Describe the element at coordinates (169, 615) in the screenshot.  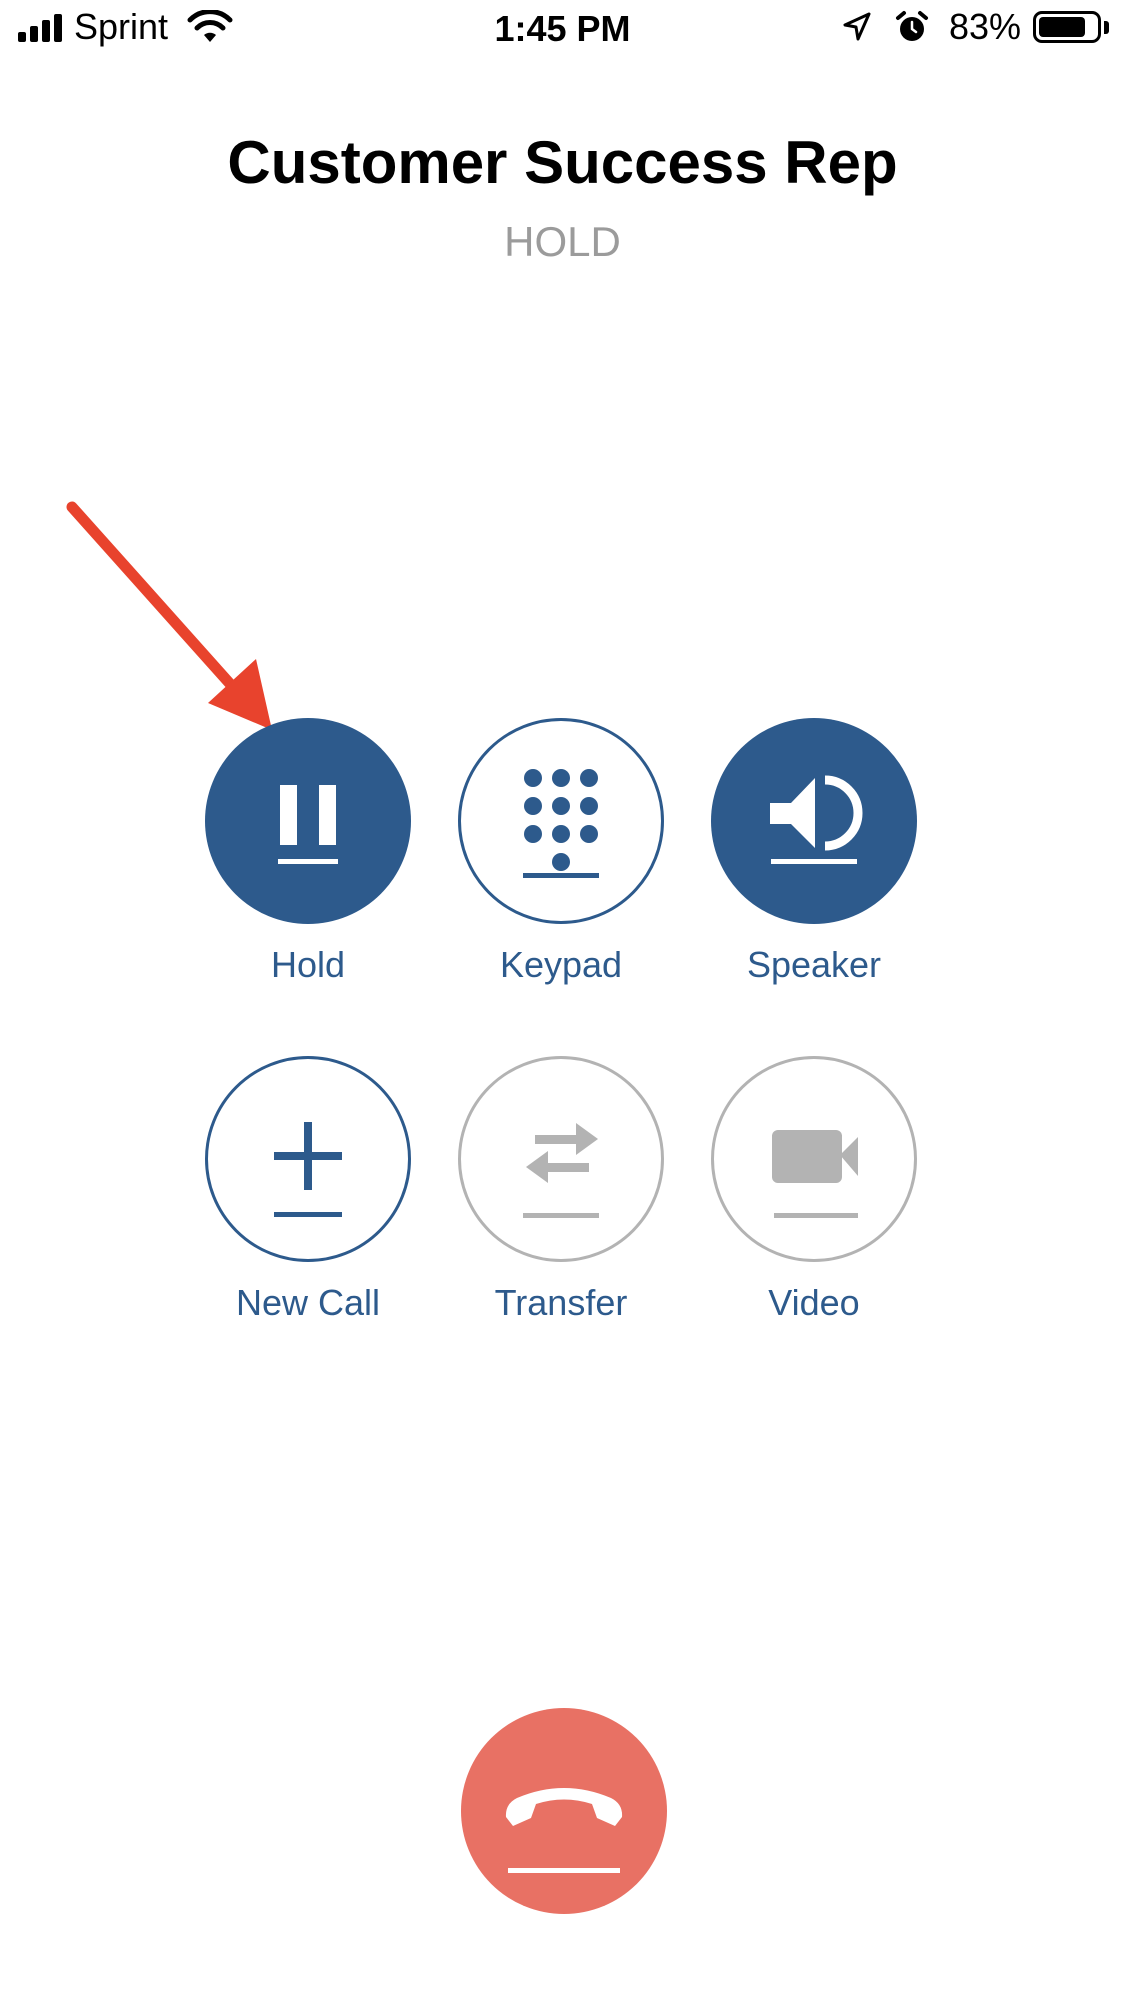
I see `annotation-arrow-icon` at that location.